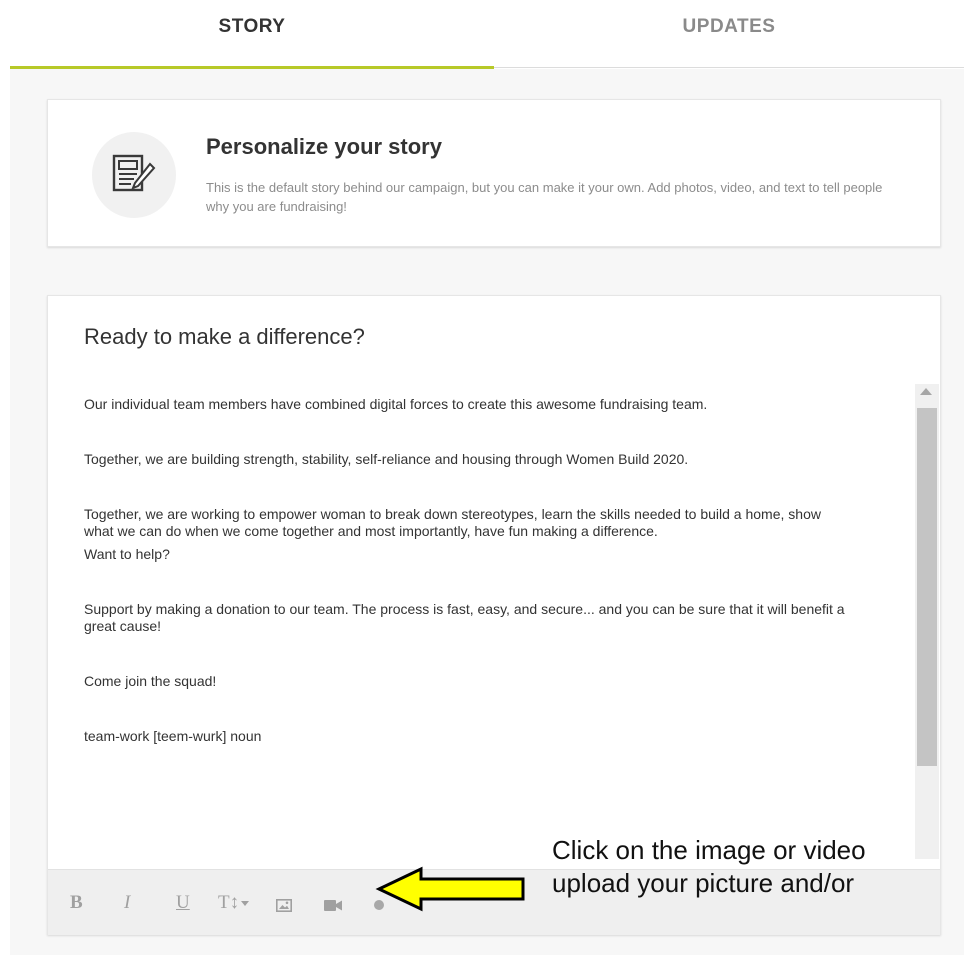  I want to click on tab-updates-label: UPDATES, so click(729, 26).